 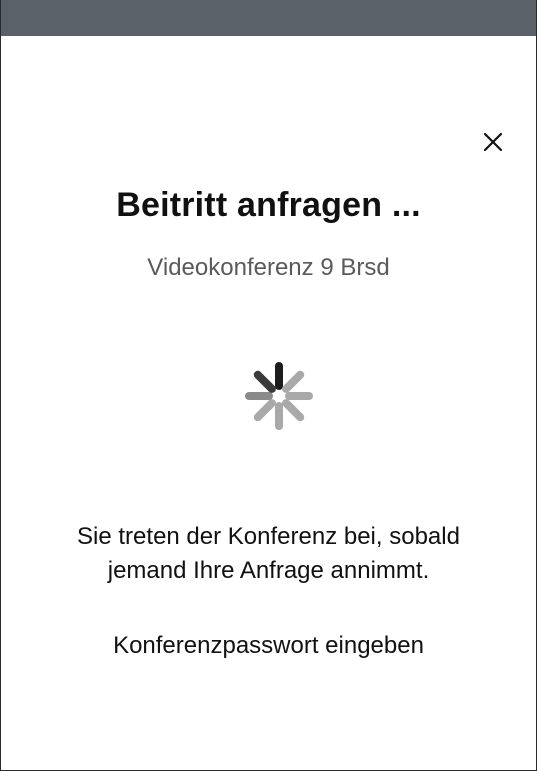 I want to click on close-button, so click(x=493, y=142).